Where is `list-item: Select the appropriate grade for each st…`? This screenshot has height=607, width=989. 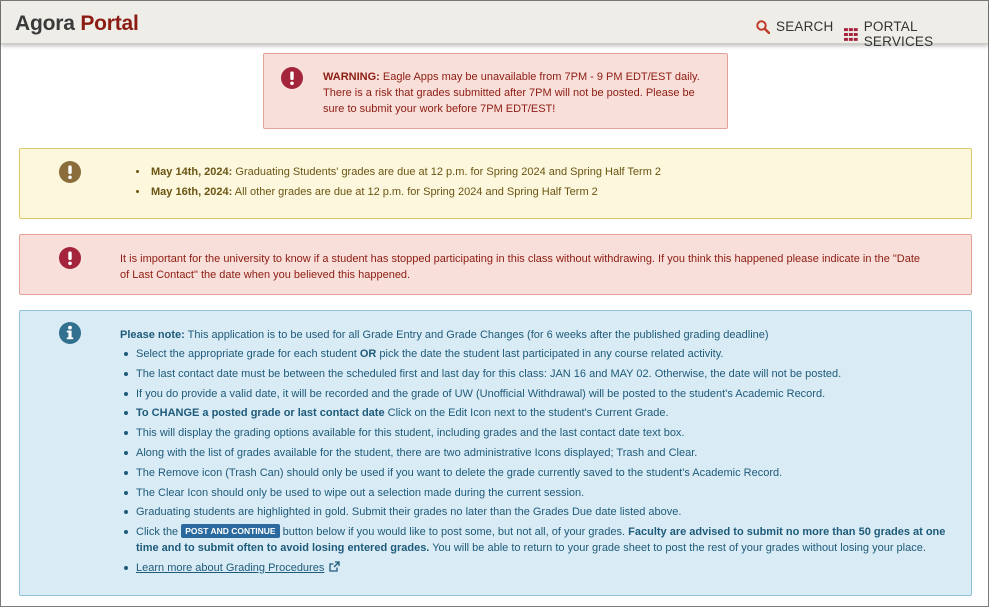 list-item: Select the appropriate grade for each st… is located at coordinates (535, 354).